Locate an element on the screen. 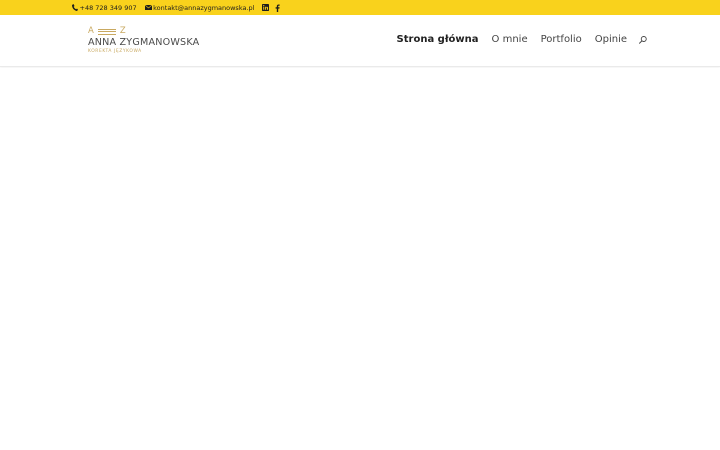 The width and height of the screenshot is (720, 450). logo-monogram: A Z is located at coordinates (107, 31).